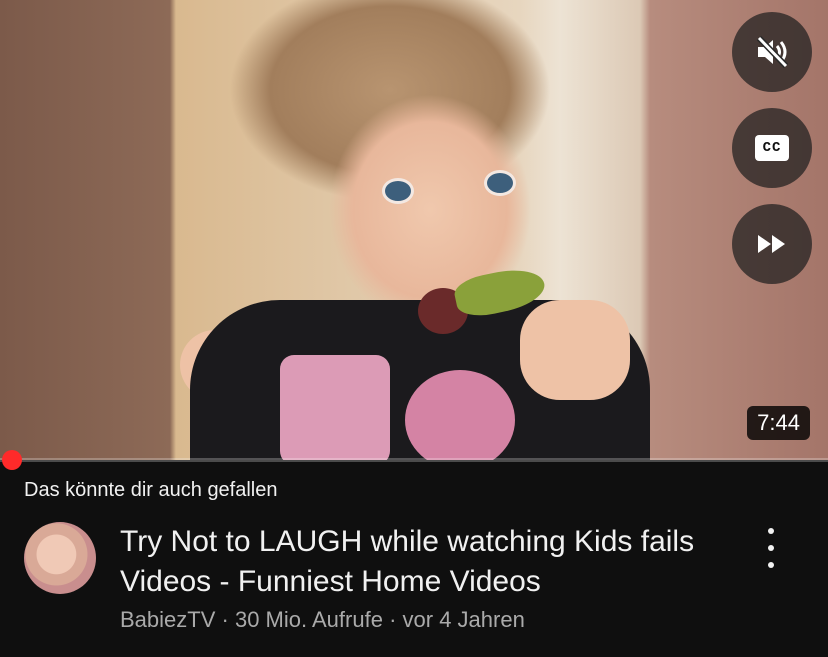 This screenshot has width=828, height=657. I want to click on progress-bar, so click(414, 460).